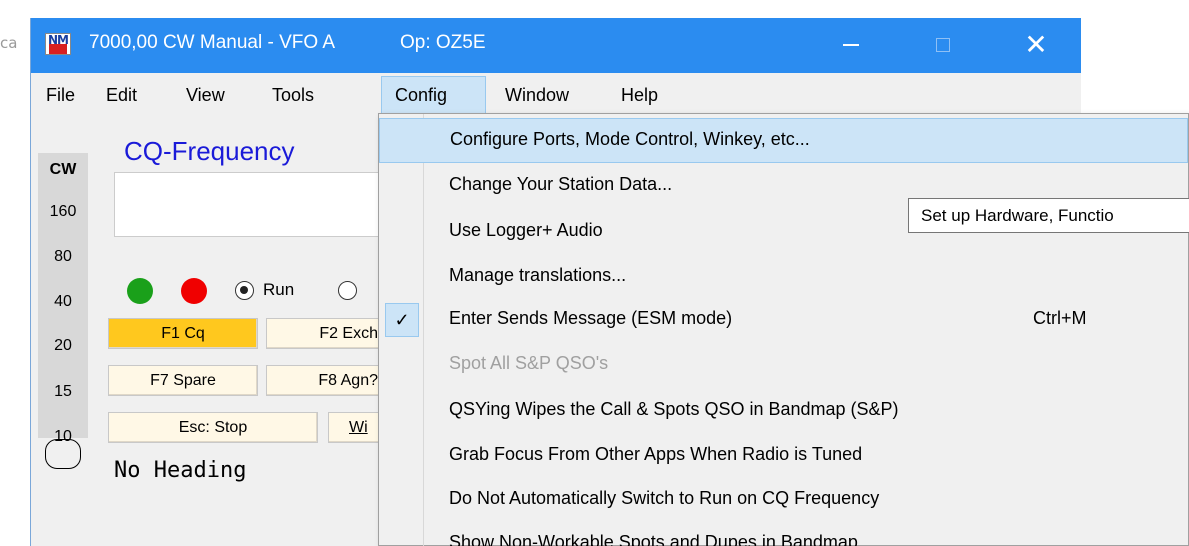 The width and height of the screenshot is (1189, 546). I want to click on wipe-button-label: Wi, so click(358, 427).